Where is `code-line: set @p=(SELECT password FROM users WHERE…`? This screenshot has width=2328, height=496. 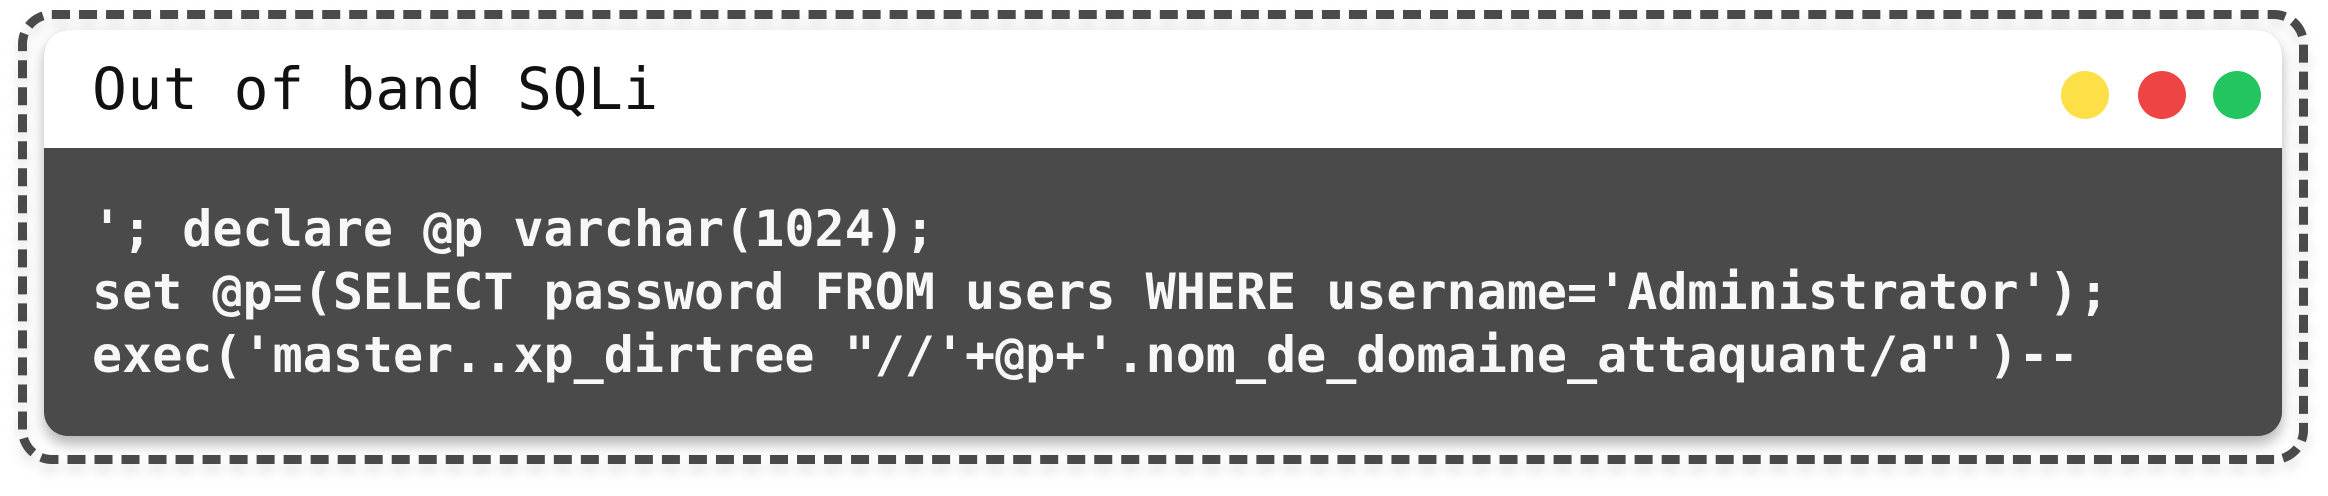 code-line: set @p=(SELECT password FROM users WHERE… is located at coordinates (1100, 292).